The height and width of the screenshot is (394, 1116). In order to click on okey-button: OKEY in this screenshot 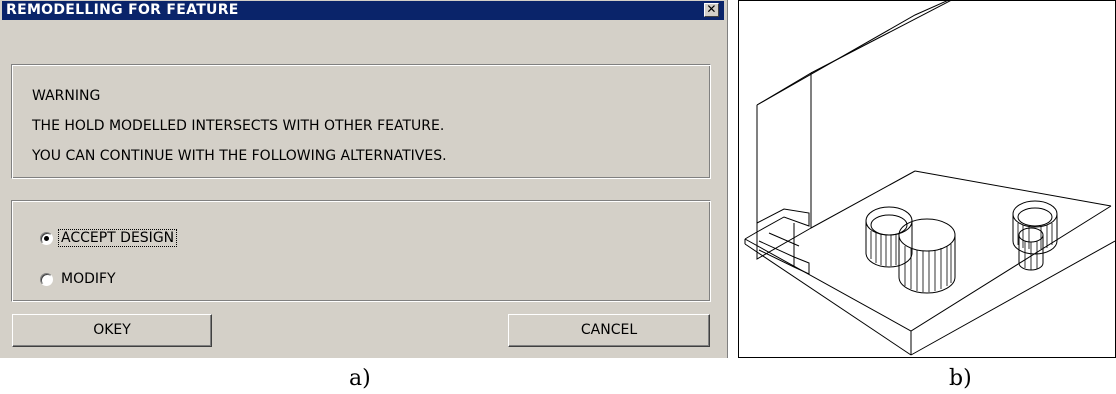, I will do `click(112, 330)`.